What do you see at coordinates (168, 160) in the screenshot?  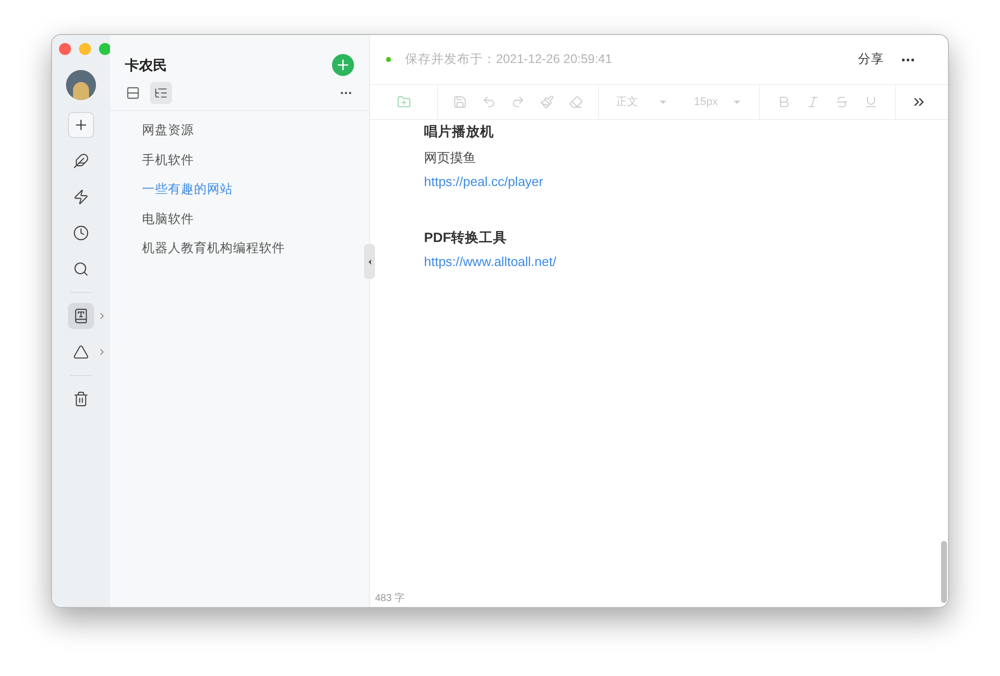 I see `tree-item: 手机软件` at bounding box center [168, 160].